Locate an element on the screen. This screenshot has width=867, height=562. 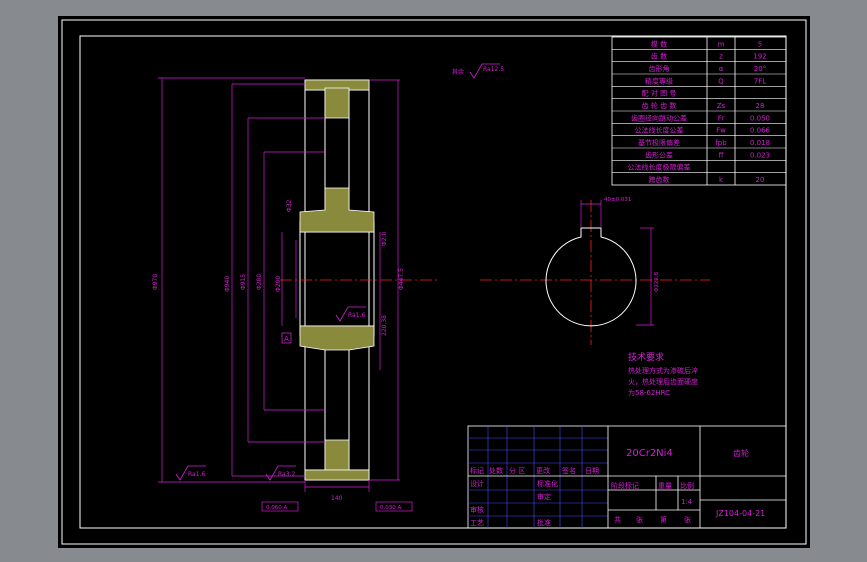
dim-rib: Φ32 is located at coordinates (289, 205).